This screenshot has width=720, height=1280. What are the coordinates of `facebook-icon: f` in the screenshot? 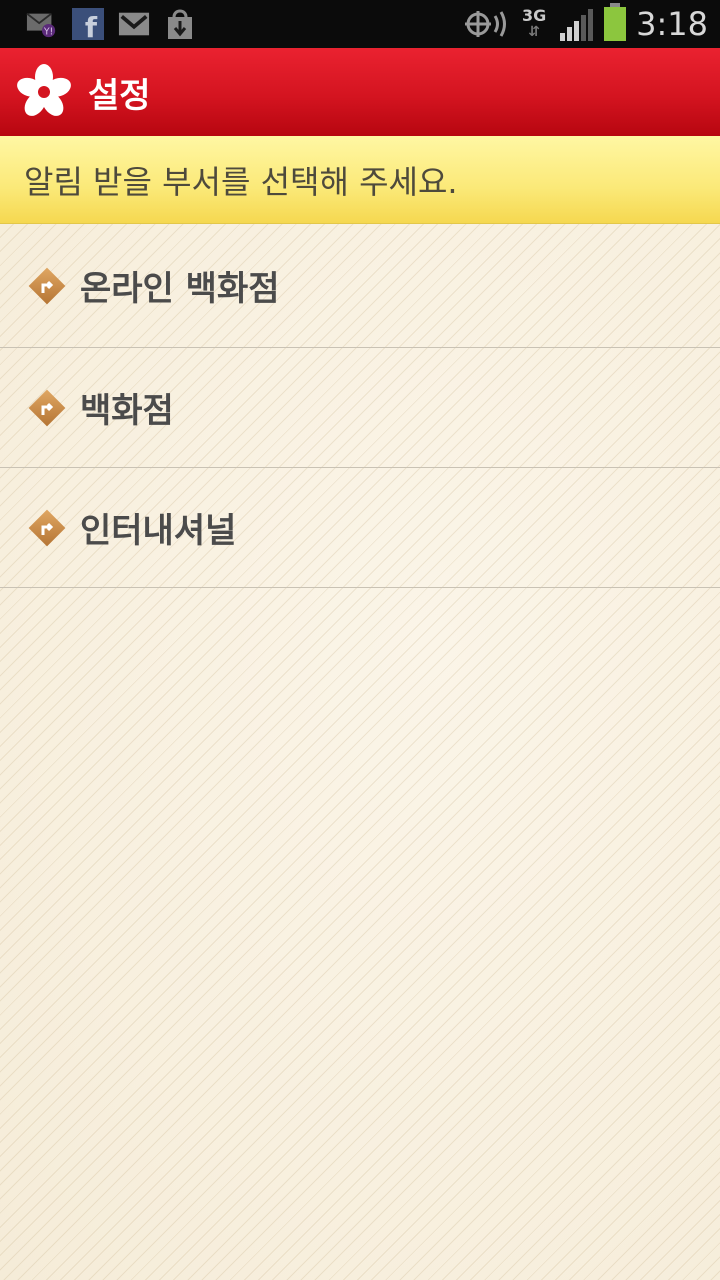 It's located at (88, 24).